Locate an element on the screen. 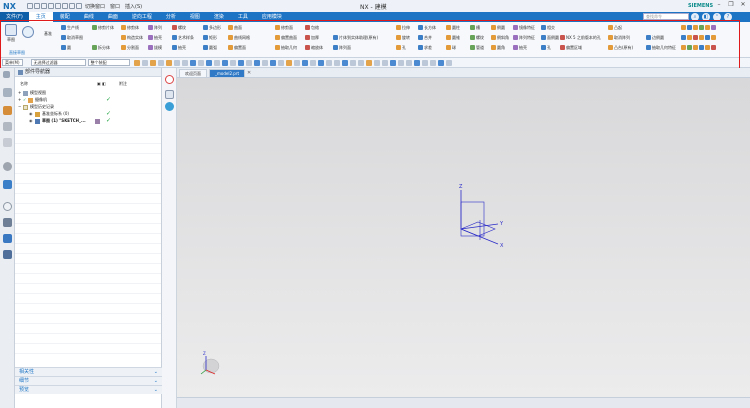 The image size is (750, 408). search-icon: ⌕ is located at coordinates (695, 17).